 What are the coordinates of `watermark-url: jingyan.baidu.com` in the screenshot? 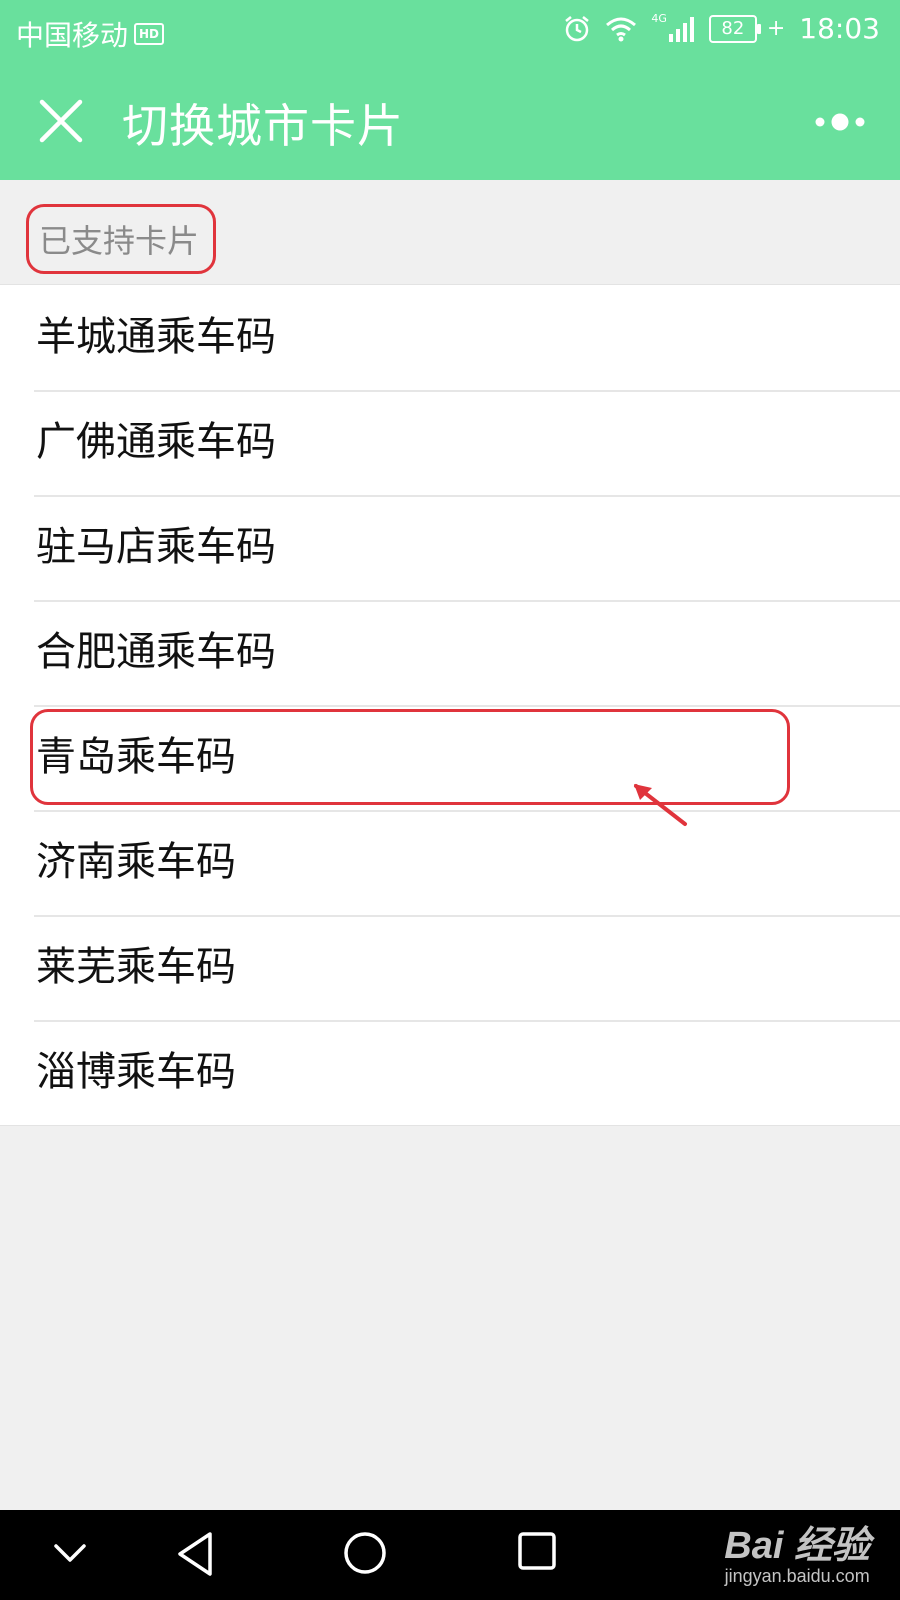 It's located at (797, 1576).